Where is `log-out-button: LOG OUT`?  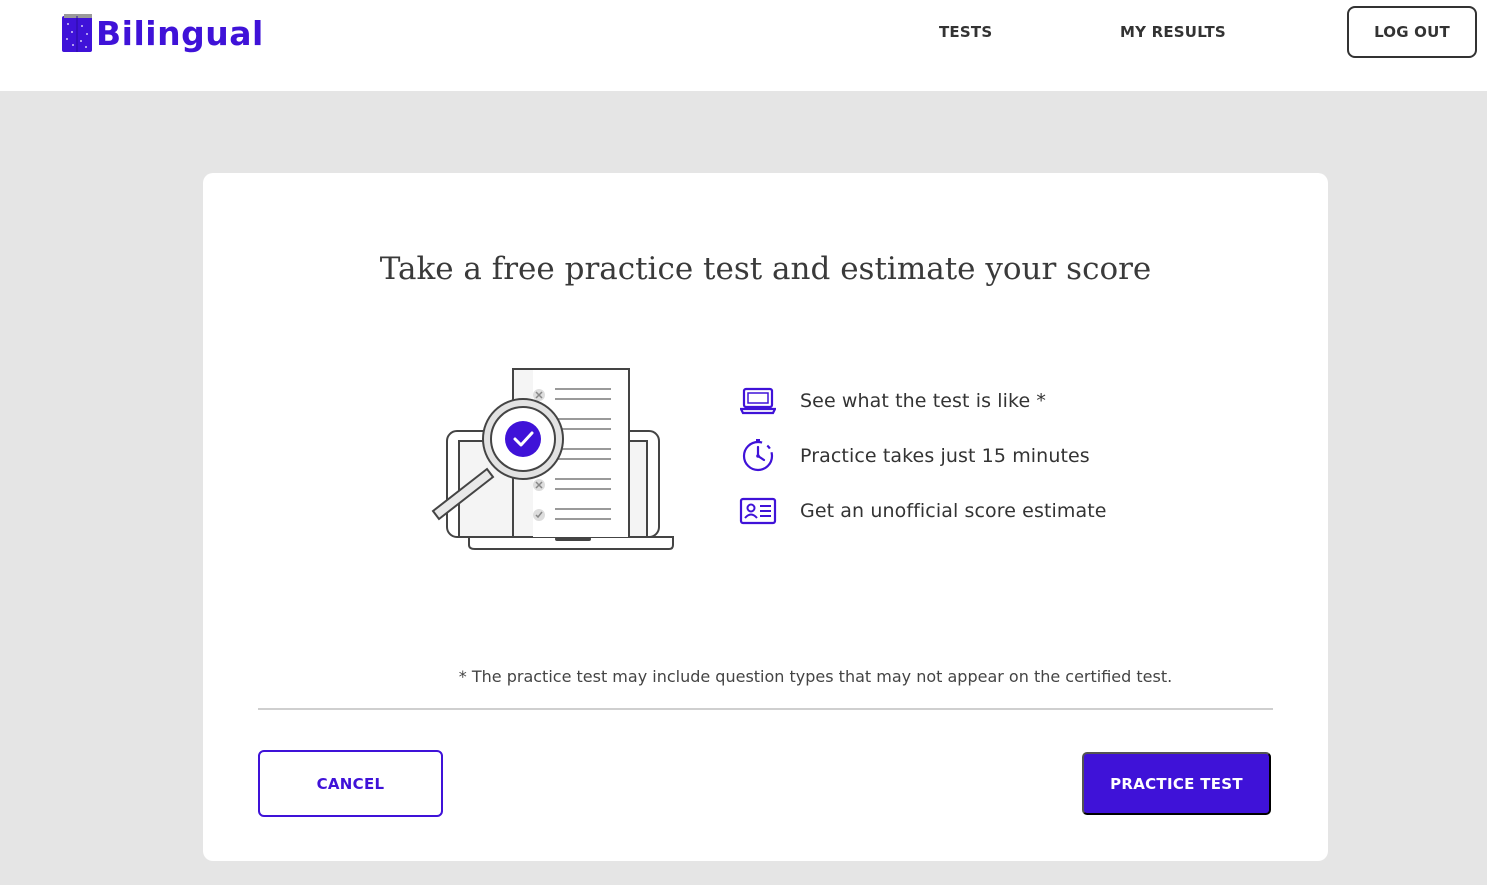
log-out-button: LOG OUT is located at coordinates (1412, 32).